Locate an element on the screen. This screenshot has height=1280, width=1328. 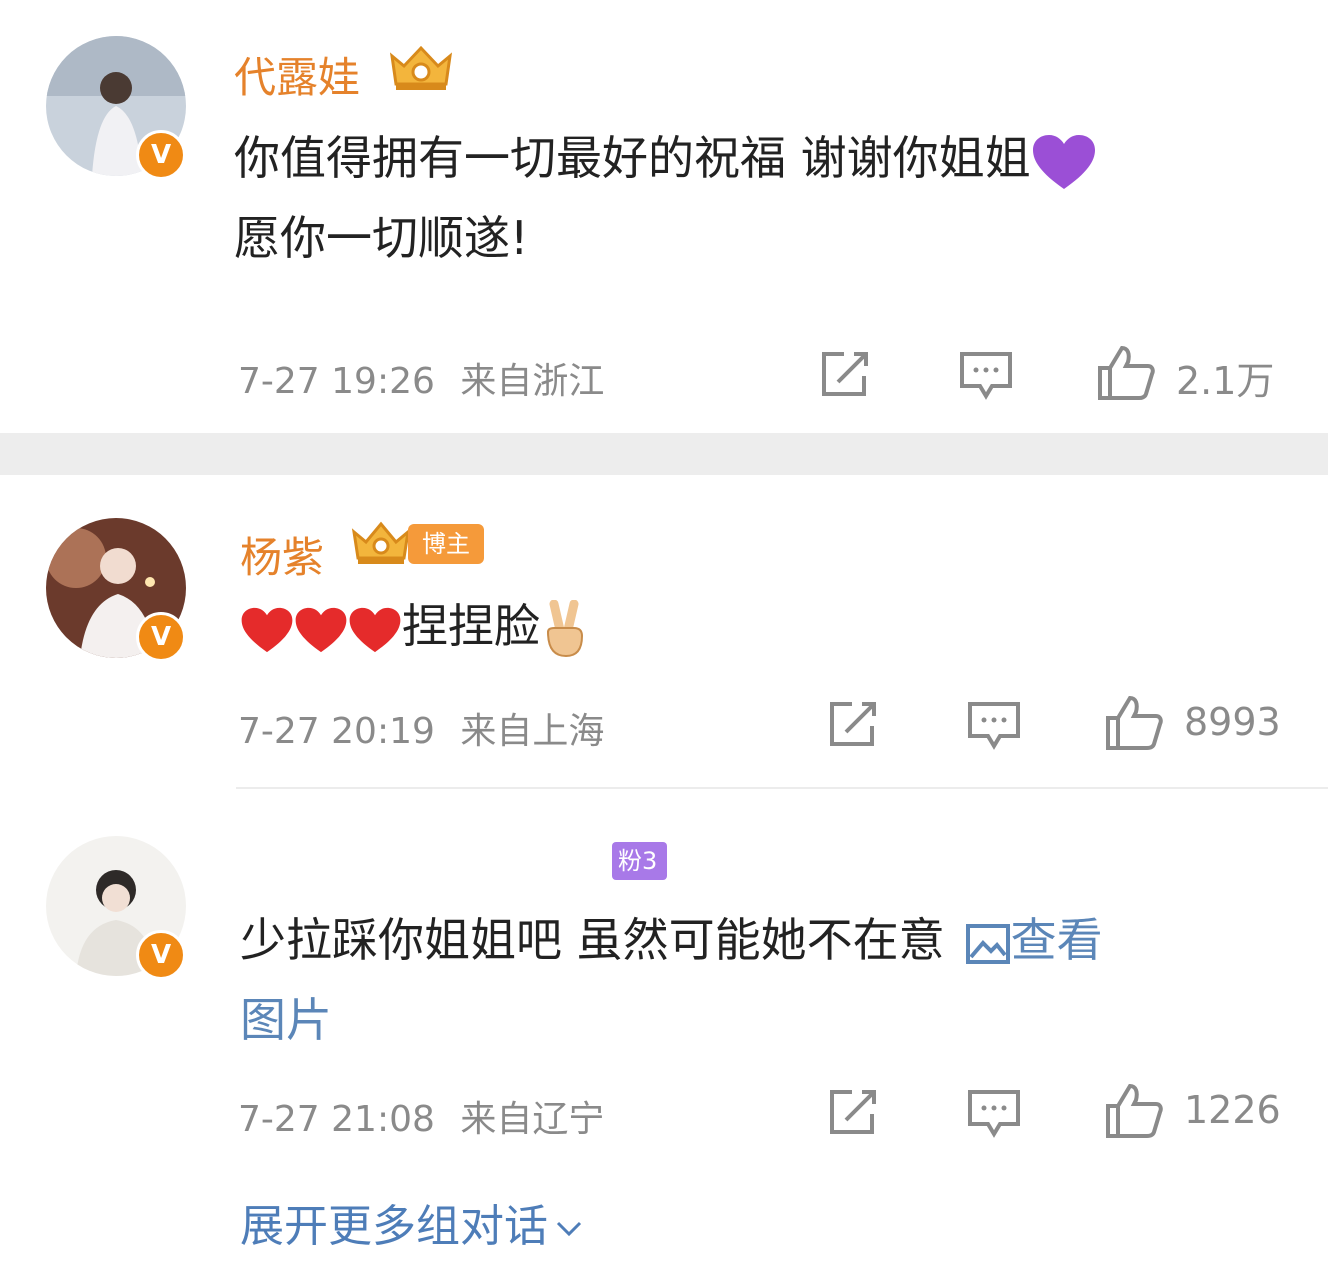
like-count: 1226 is located at coordinates (1232, 1110).